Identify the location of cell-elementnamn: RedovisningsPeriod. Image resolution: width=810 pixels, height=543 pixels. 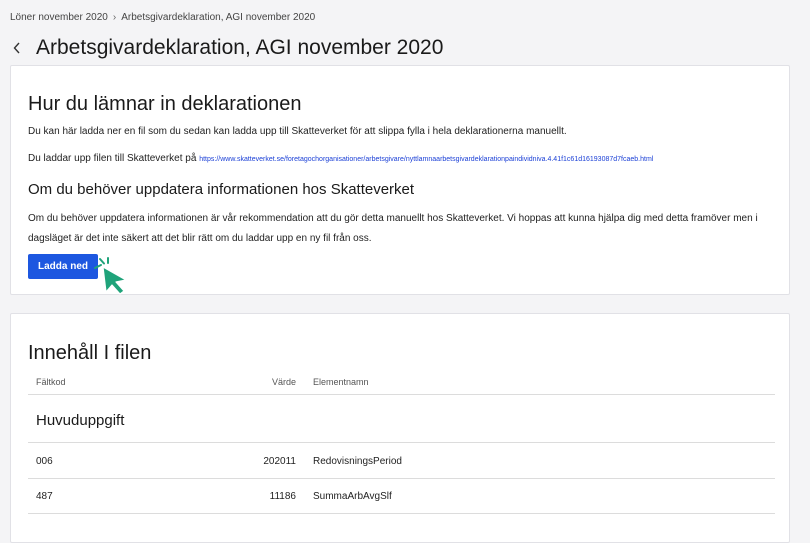
(357, 461).